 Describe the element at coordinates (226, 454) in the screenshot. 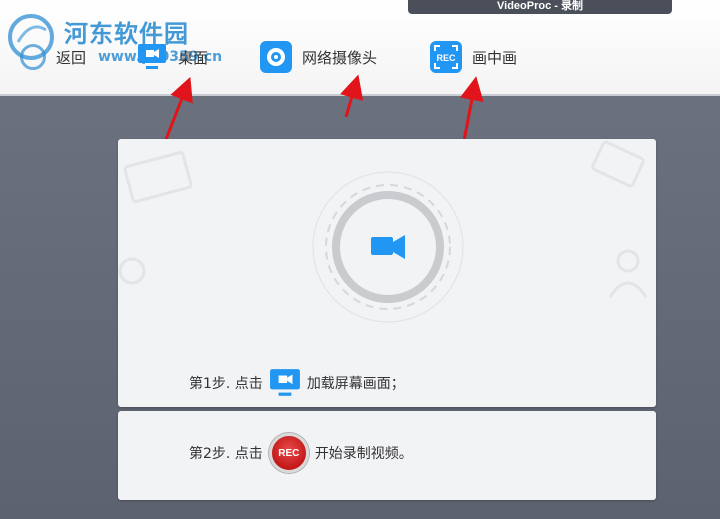

I see `step2-prefix: 第2步. 点击` at that location.